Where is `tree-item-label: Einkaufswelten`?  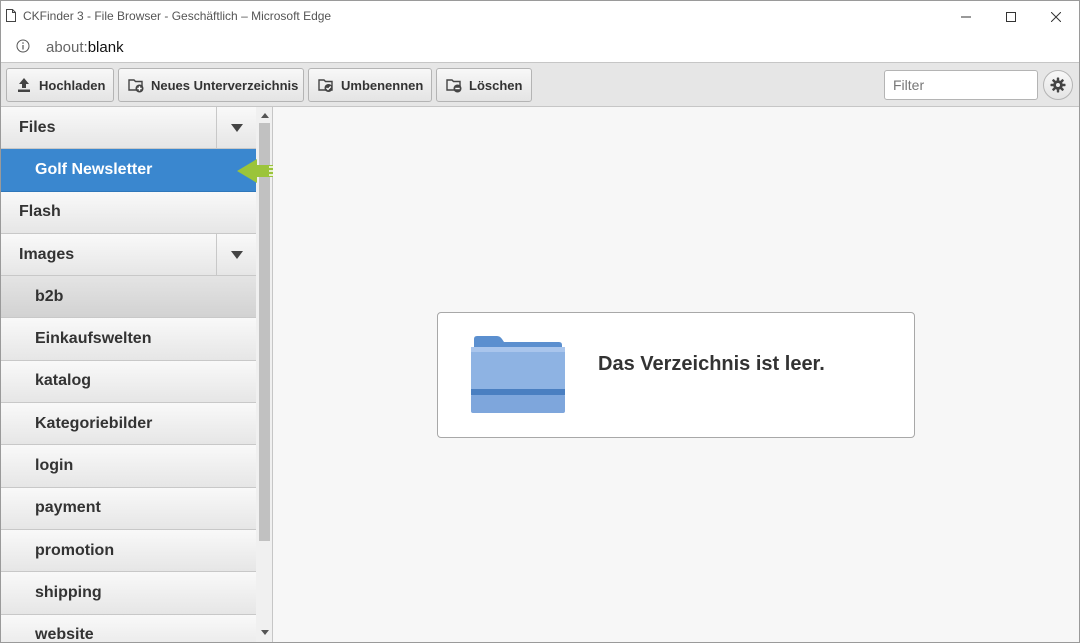
tree-item-label: Einkaufswelten is located at coordinates (93, 339).